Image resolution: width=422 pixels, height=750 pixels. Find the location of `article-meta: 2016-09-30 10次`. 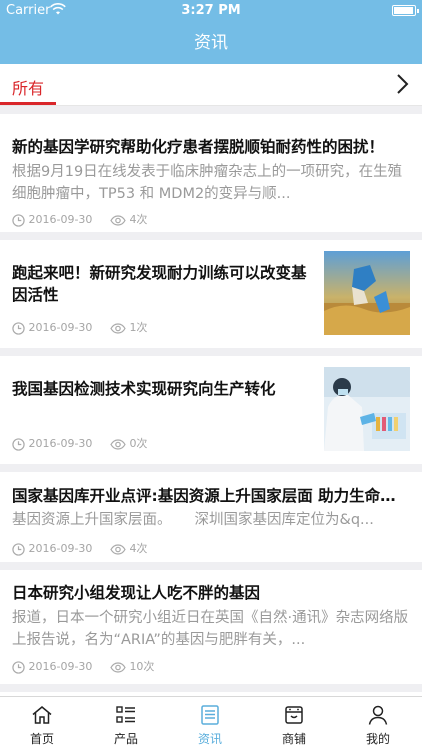

article-meta: 2016-09-30 10次 is located at coordinates (83, 667).